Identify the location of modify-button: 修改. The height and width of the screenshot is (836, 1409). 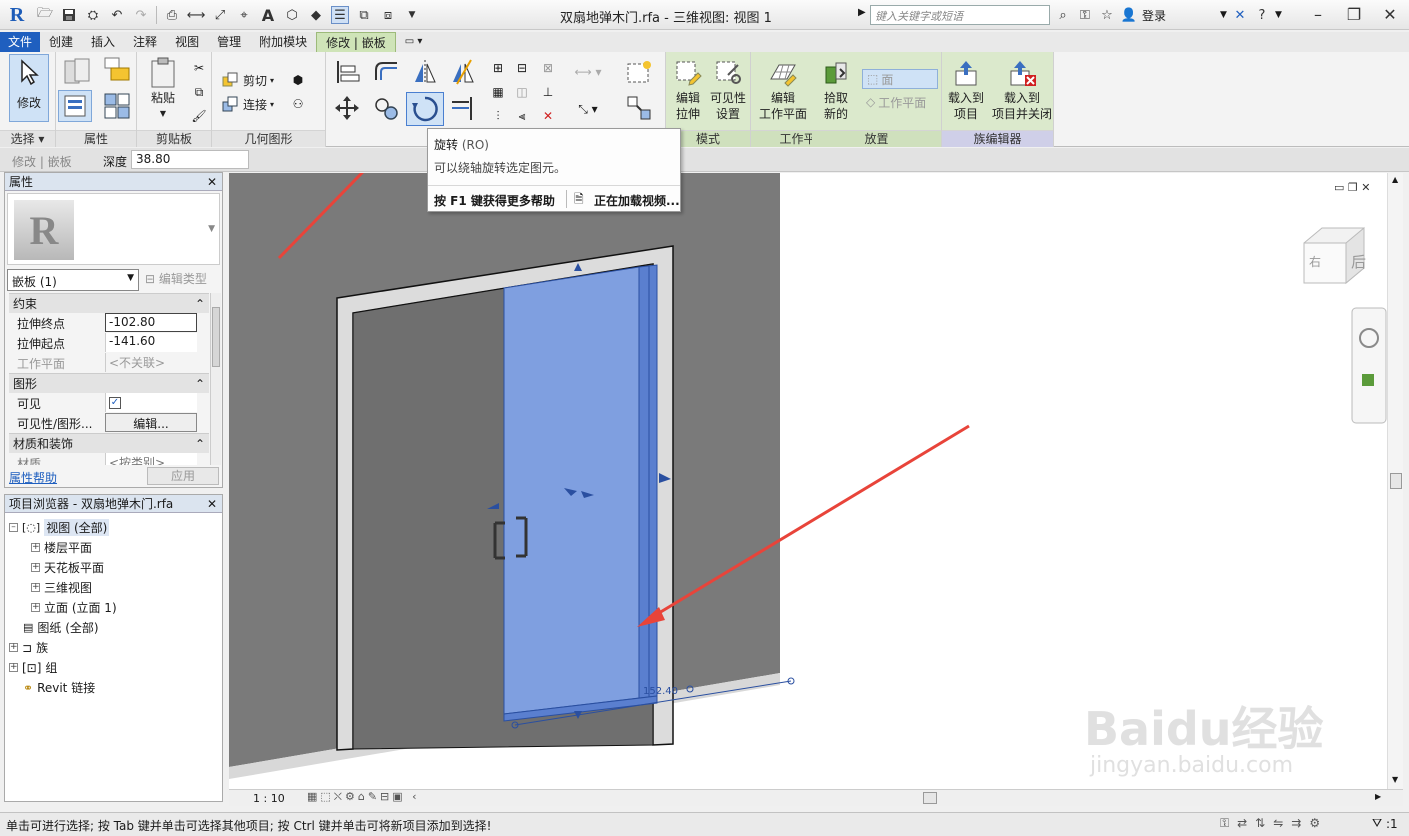
(29, 88).